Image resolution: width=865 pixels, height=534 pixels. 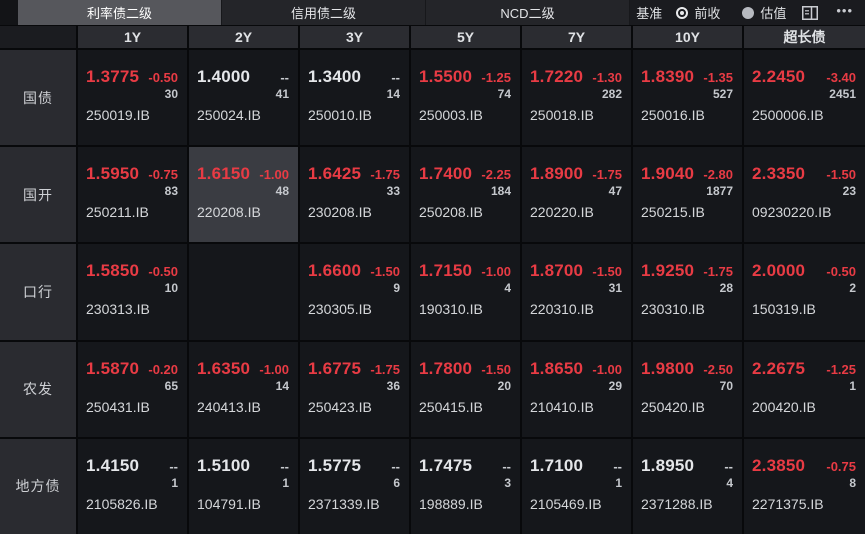 What do you see at coordinates (354, 98) in the screenshot?
I see `quote-cell-row-treasury-3Y: 1.3400 -- 14 250010.IB` at bounding box center [354, 98].